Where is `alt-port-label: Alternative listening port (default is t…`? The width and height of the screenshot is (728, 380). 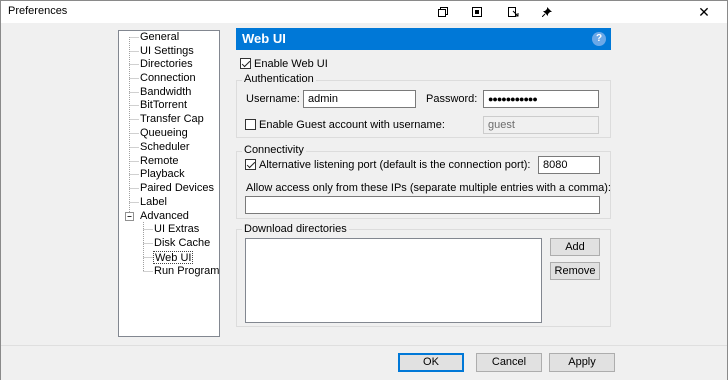
alt-port-label: Alternative listening port (default is t… is located at coordinates (394, 165).